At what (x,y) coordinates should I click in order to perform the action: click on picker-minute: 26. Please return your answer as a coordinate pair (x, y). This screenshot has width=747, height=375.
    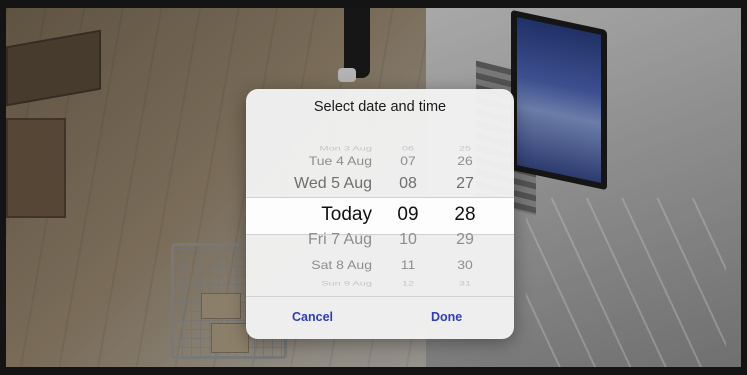
    Looking at the image, I should click on (465, 160).